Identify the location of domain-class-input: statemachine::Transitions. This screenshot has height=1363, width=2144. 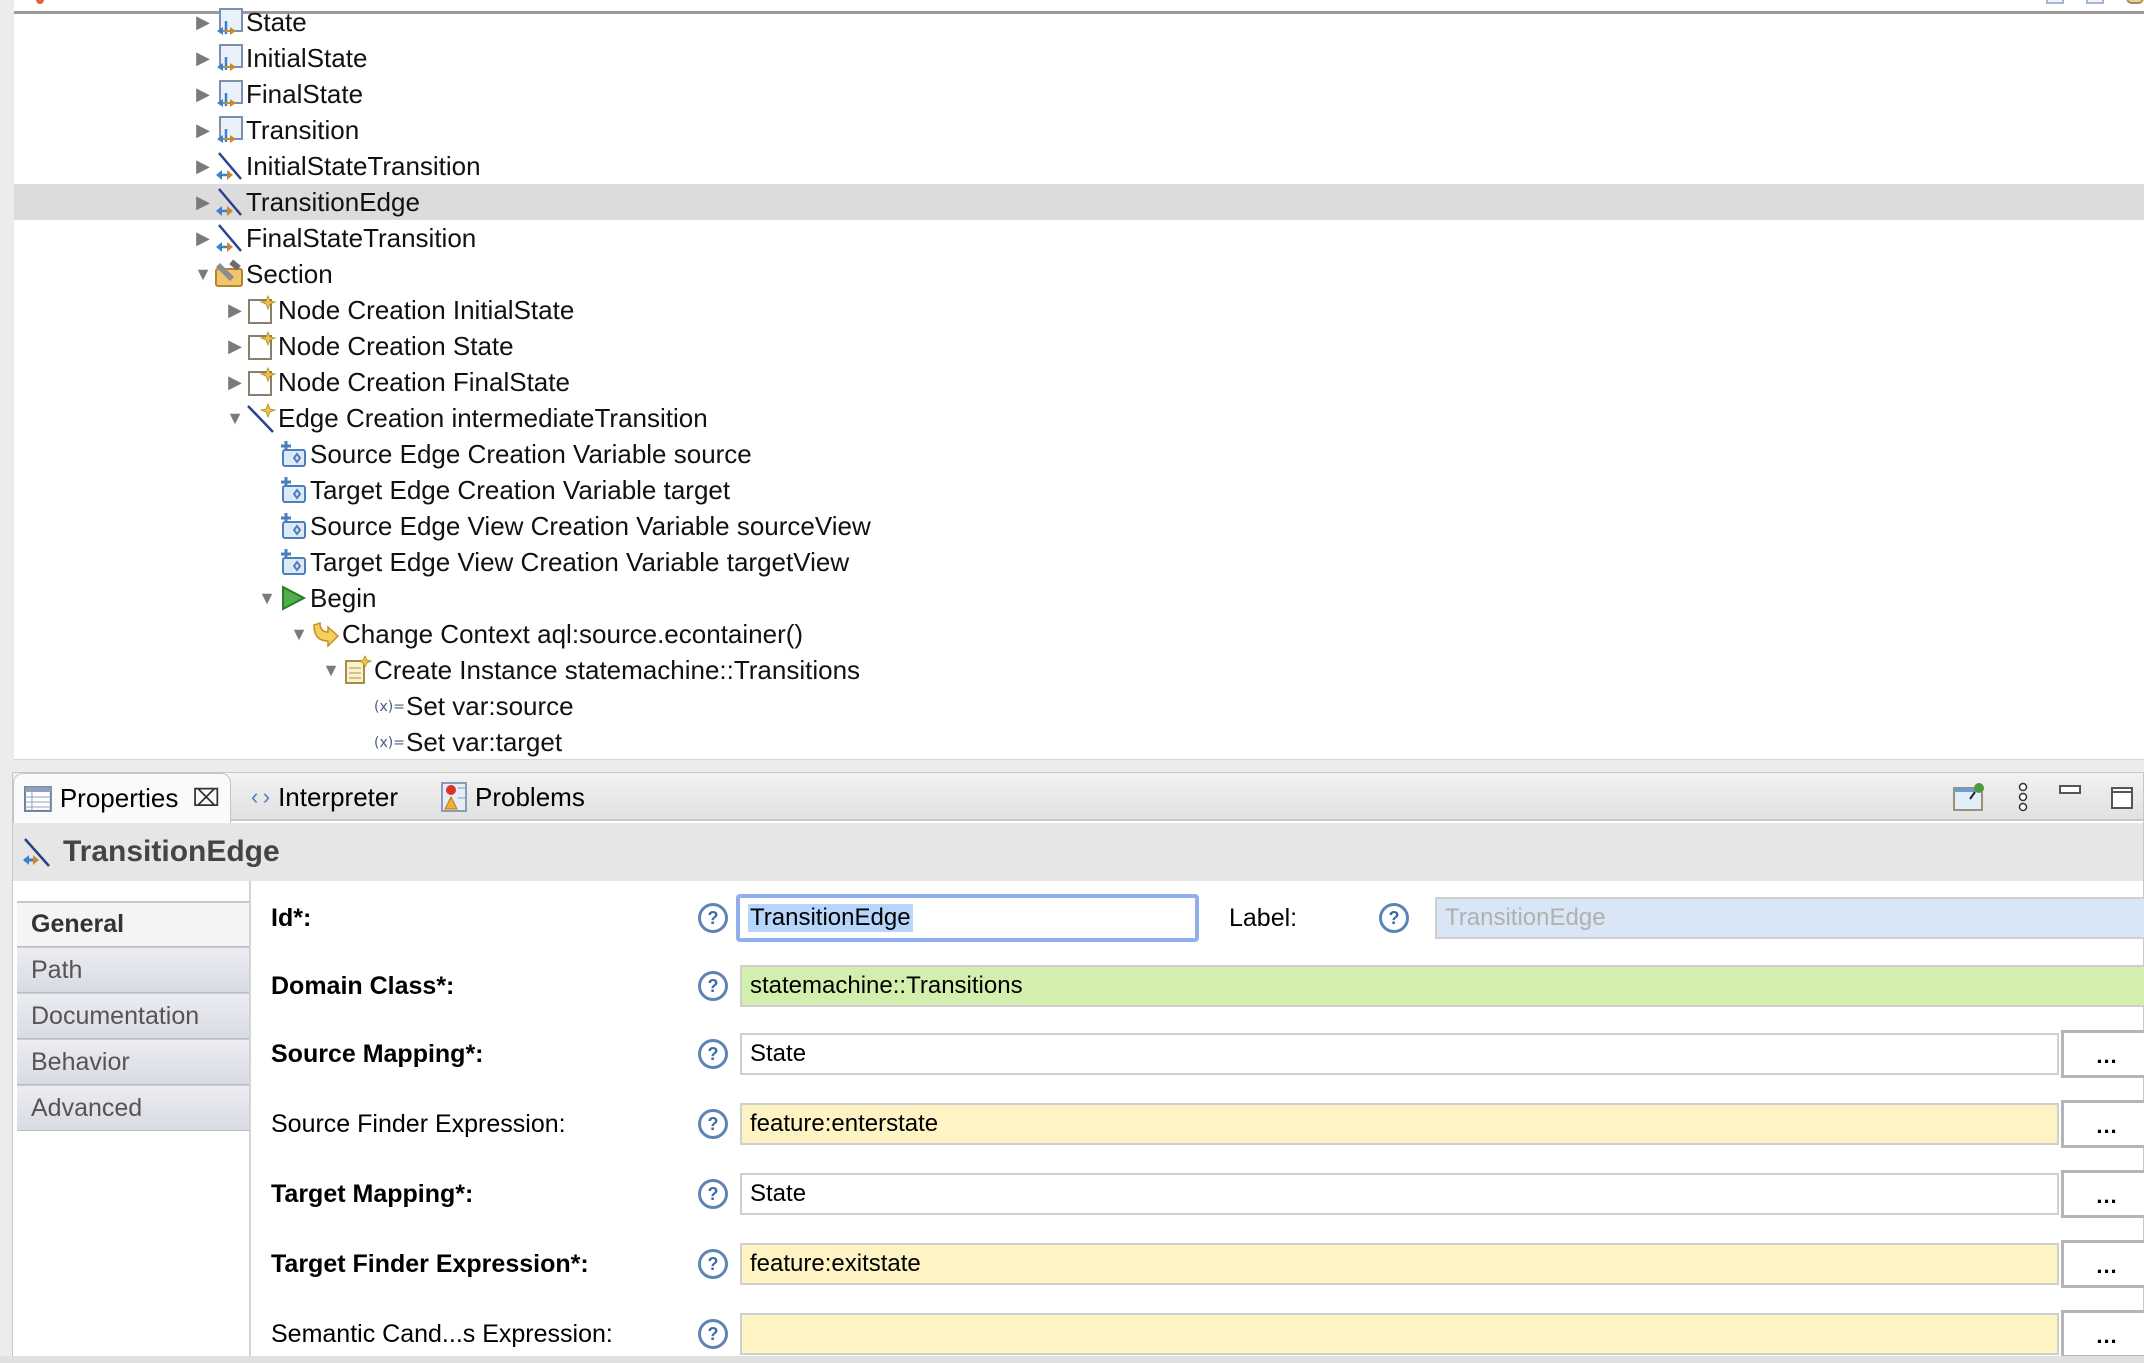
(1442, 986).